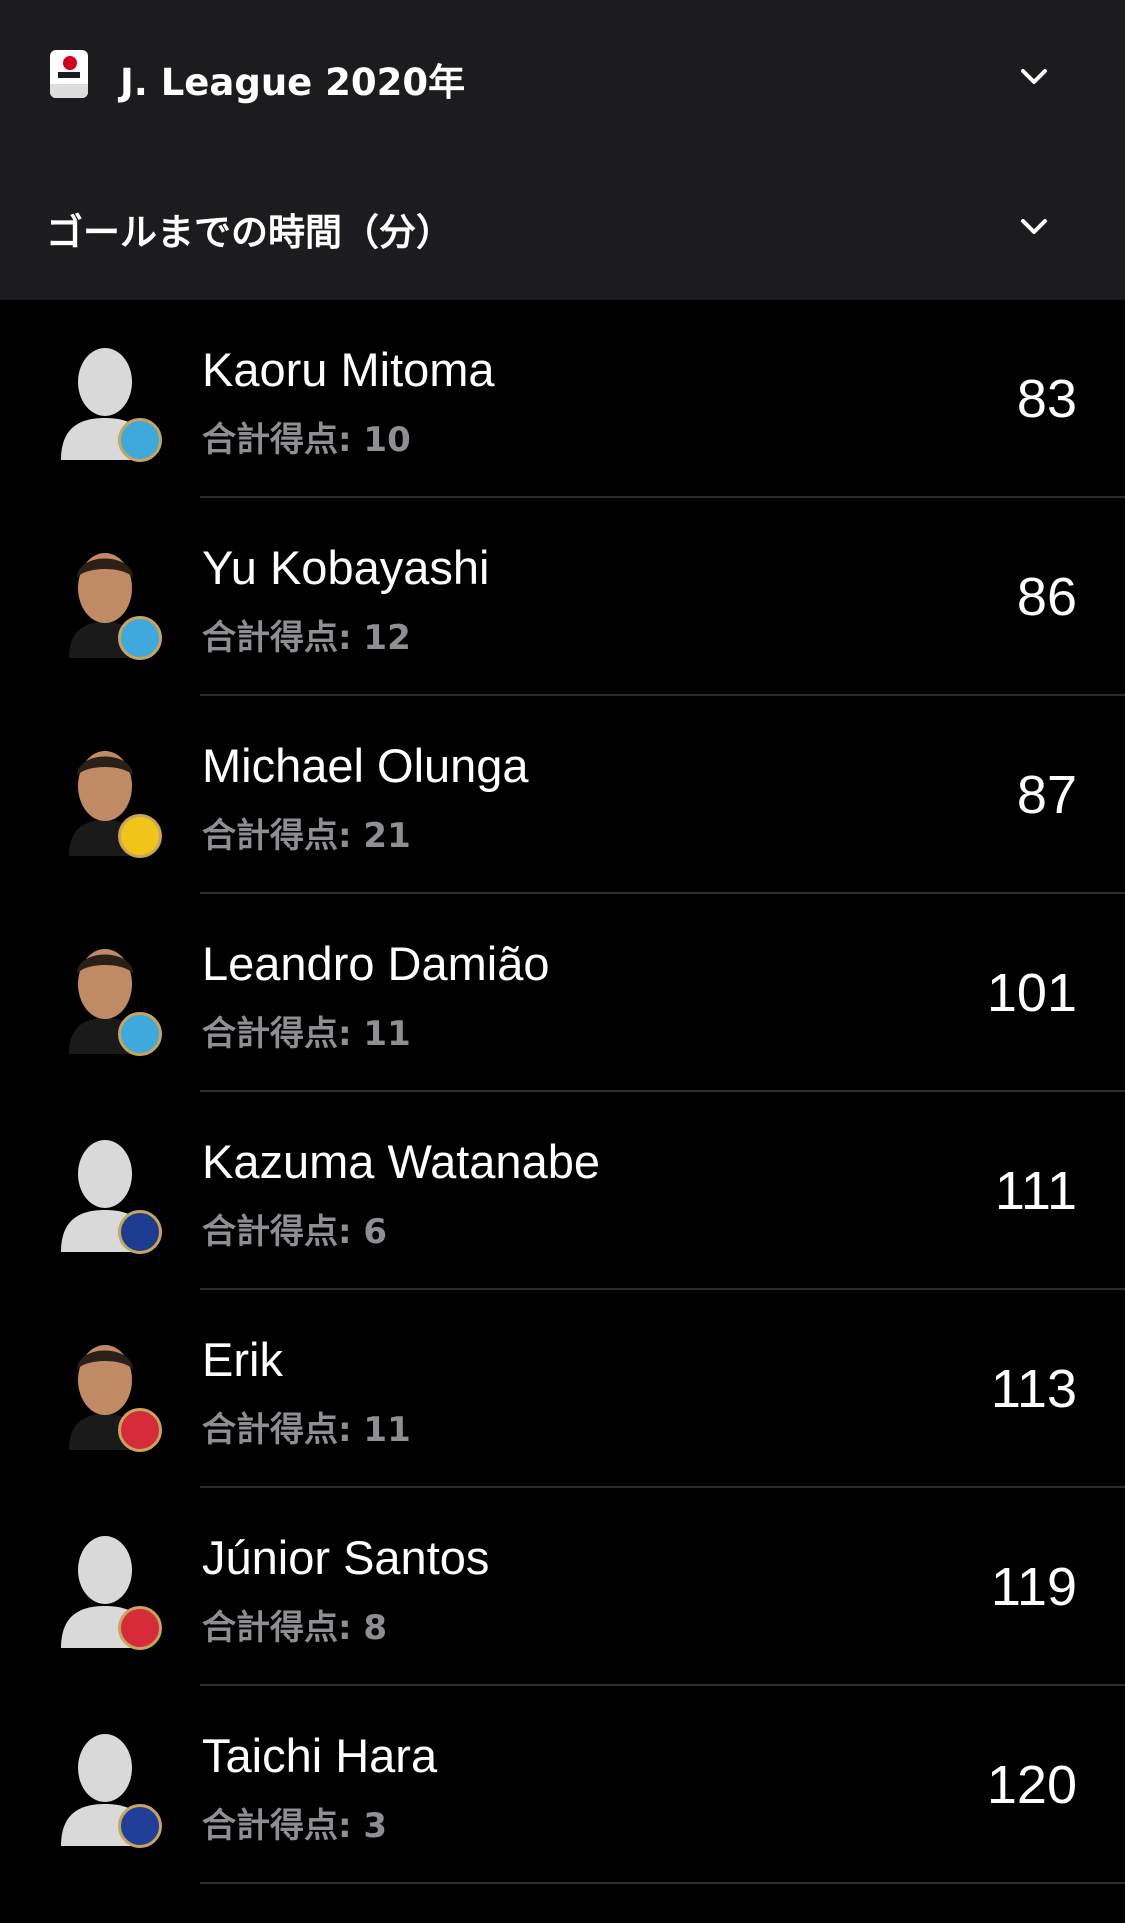 This screenshot has height=1923, width=1125. Describe the element at coordinates (306, 440) in the screenshot. I see `total-goals: 合計得点: 10` at that location.